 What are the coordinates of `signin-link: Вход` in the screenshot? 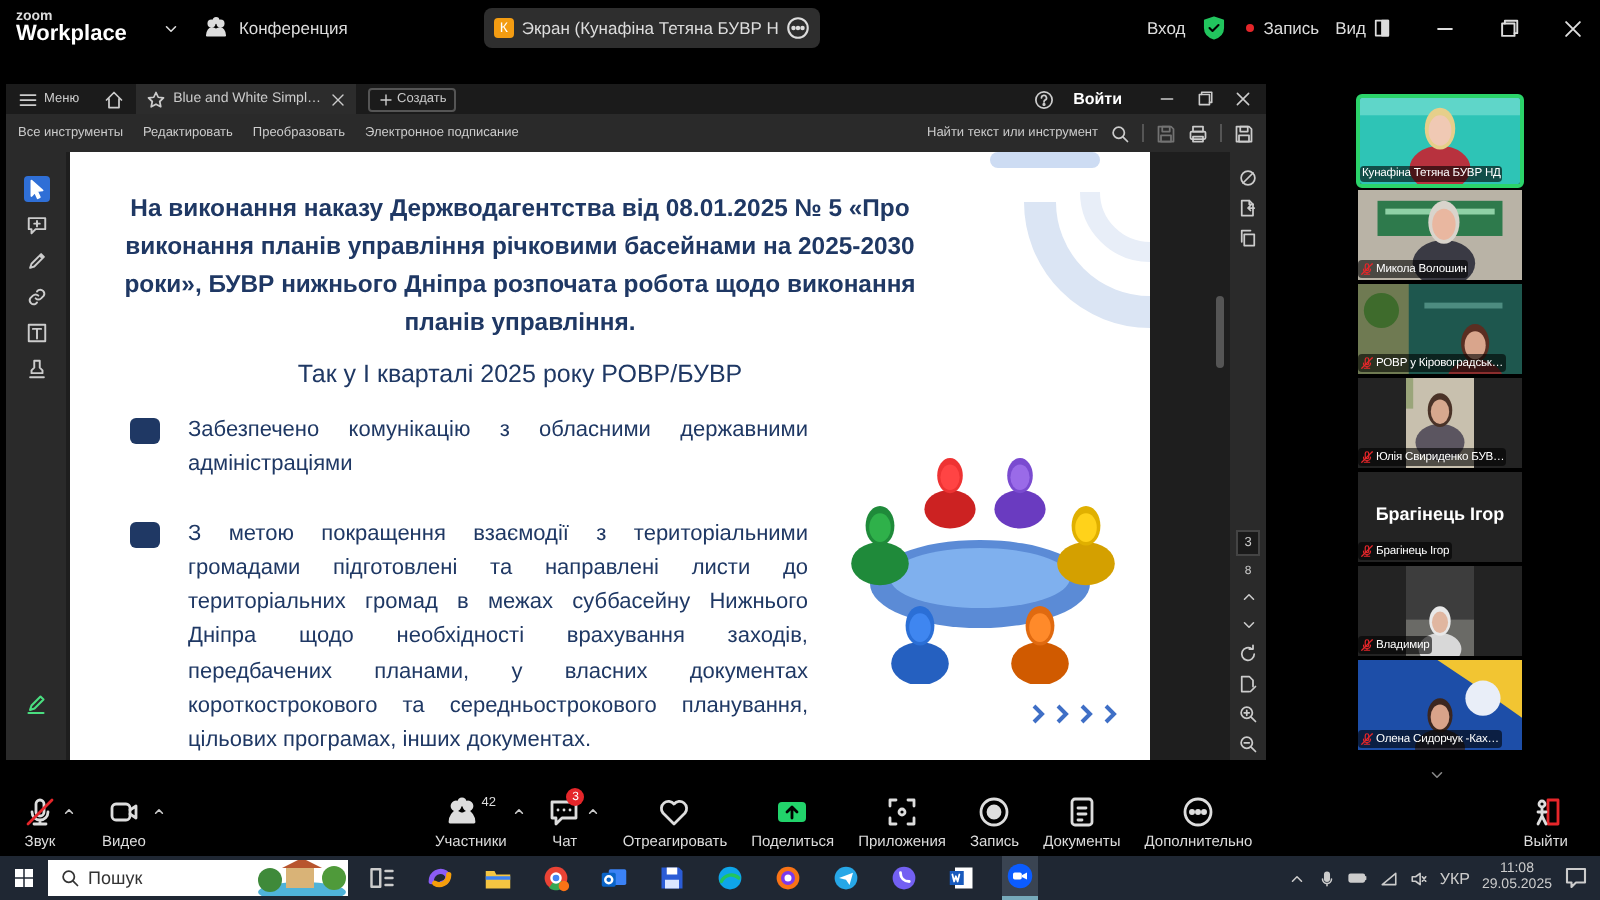 It's located at (1166, 28).